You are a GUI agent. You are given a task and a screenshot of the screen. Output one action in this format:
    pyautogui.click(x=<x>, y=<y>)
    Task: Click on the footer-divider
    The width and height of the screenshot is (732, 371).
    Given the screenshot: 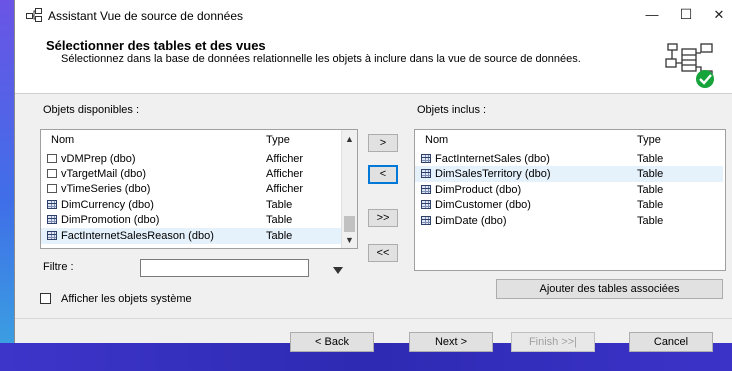 What is the action you would take?
    pyautogui.click(x=373, y=318)
    